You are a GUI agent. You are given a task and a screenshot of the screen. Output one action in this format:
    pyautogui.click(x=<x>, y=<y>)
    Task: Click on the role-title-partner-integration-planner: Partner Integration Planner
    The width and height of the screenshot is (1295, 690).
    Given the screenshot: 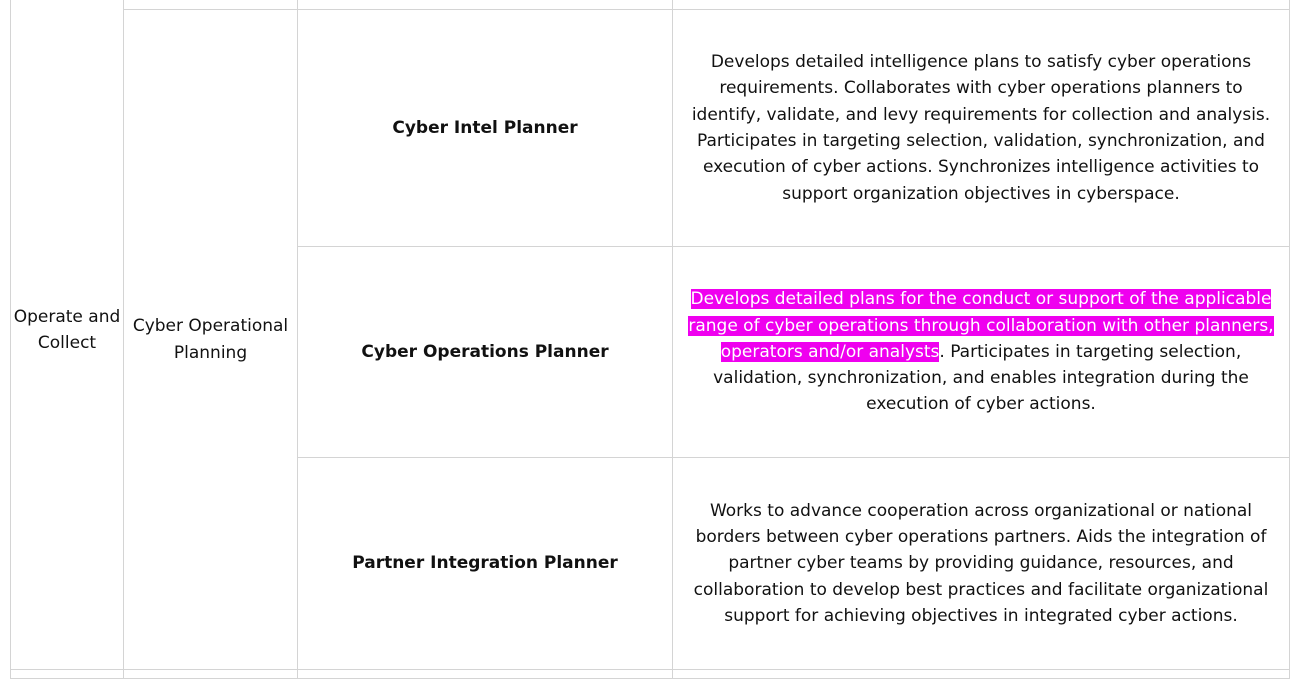 What is the action you would take?
    pyautogui.click(x=485, y=563)
    